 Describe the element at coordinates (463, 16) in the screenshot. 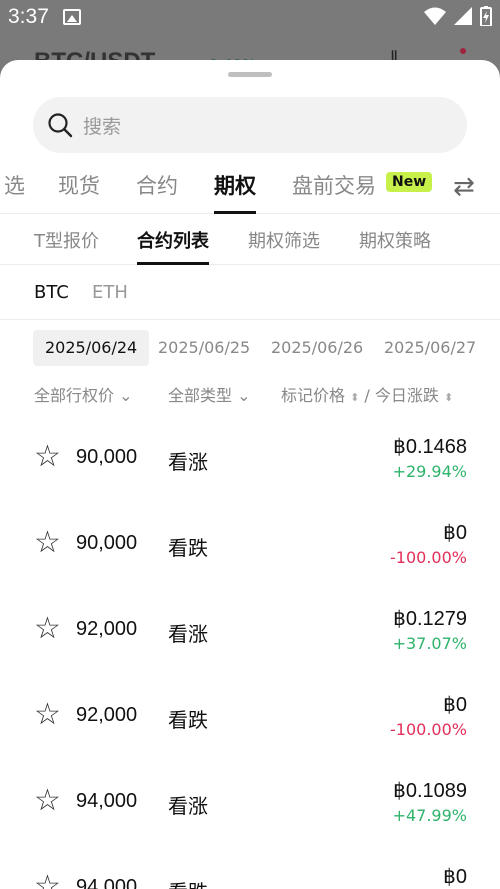

I see `signal-icon` at that location.